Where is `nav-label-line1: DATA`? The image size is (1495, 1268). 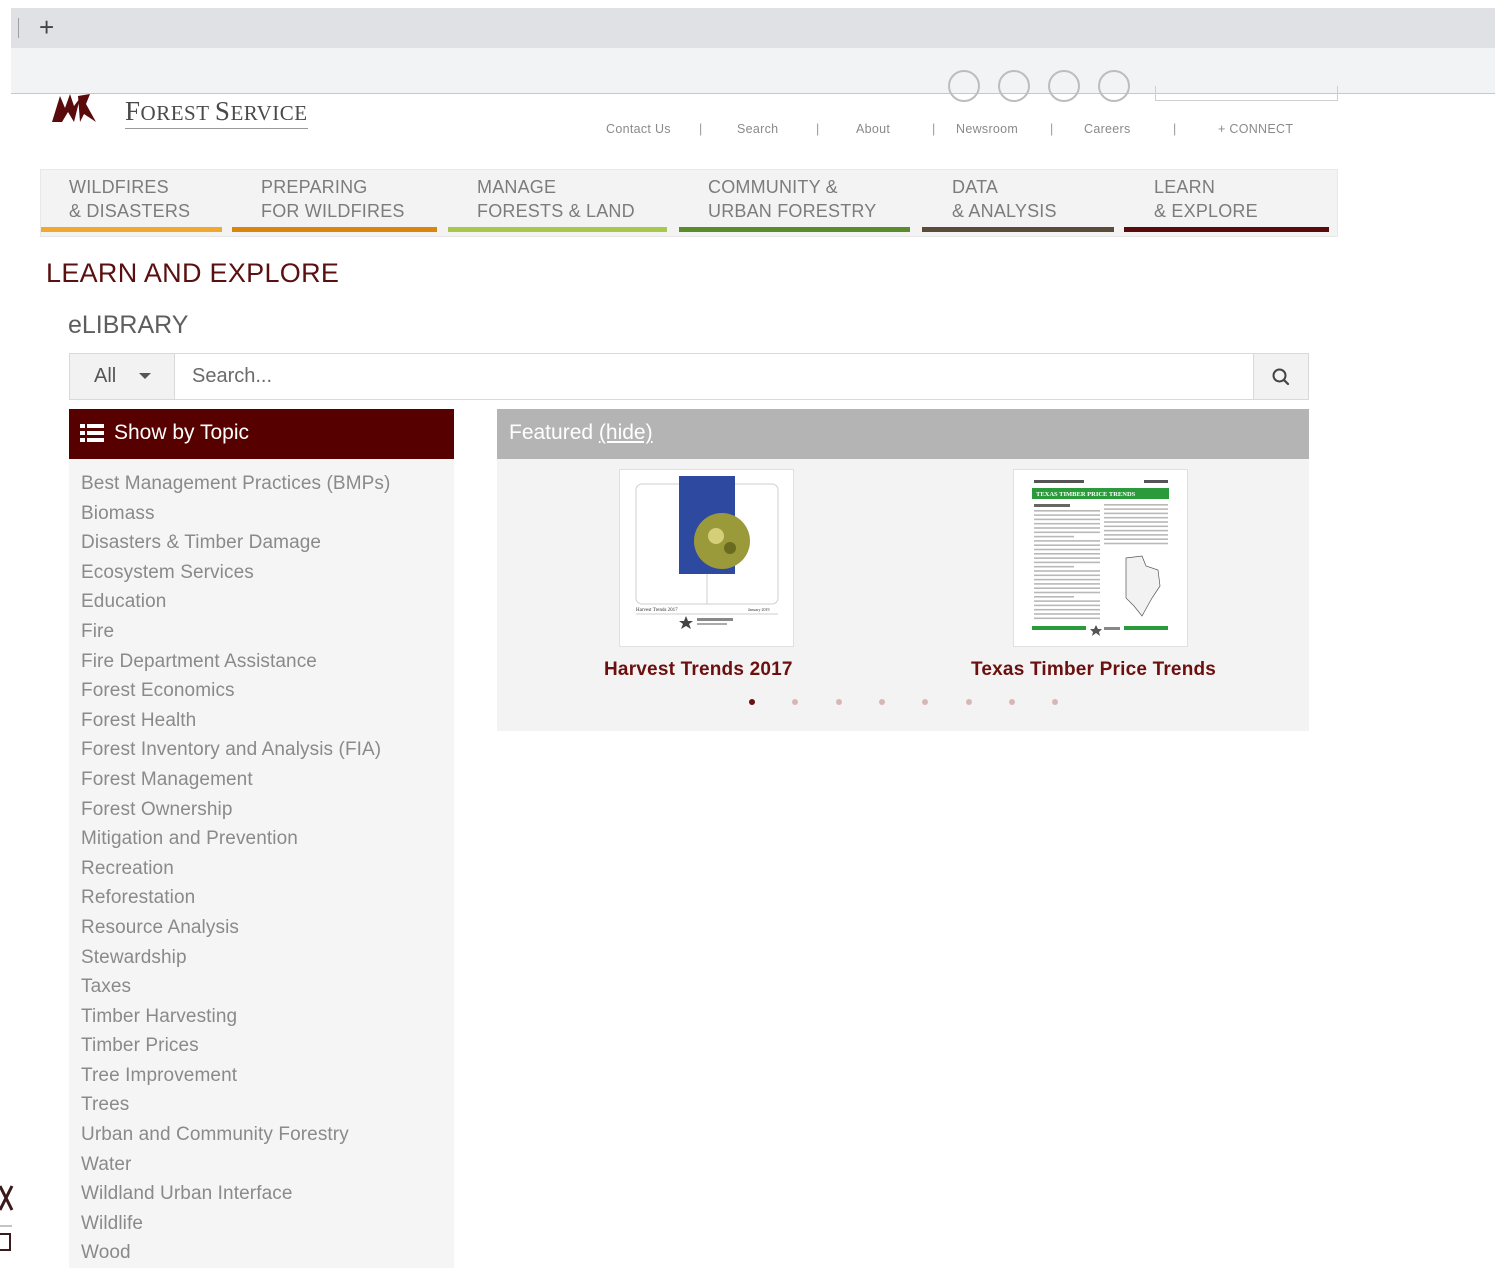
nav-label-line1: DATA is located at coordinates (975, 187).